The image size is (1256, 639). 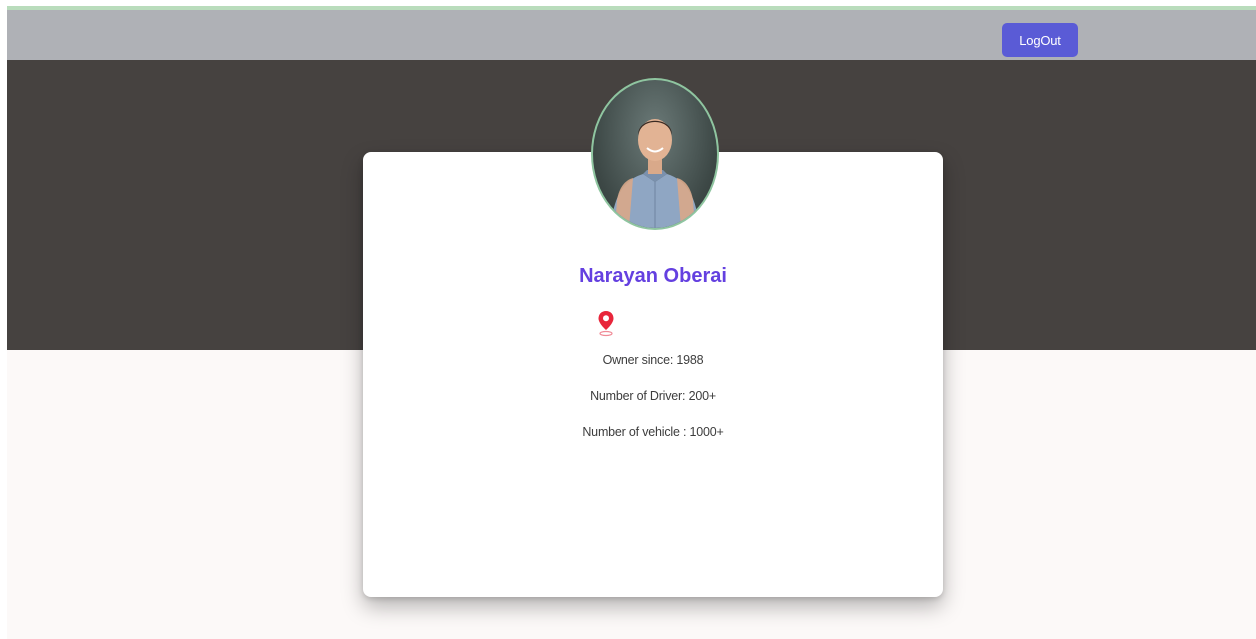 I want to click on logout-button: LogOut, so click(x=1040, y=40).